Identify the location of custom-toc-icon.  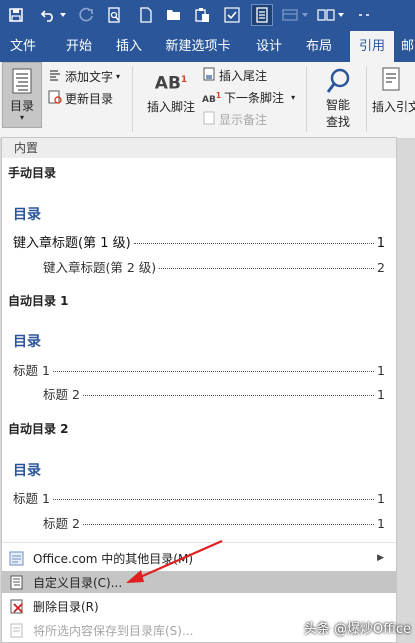
(16, 582).